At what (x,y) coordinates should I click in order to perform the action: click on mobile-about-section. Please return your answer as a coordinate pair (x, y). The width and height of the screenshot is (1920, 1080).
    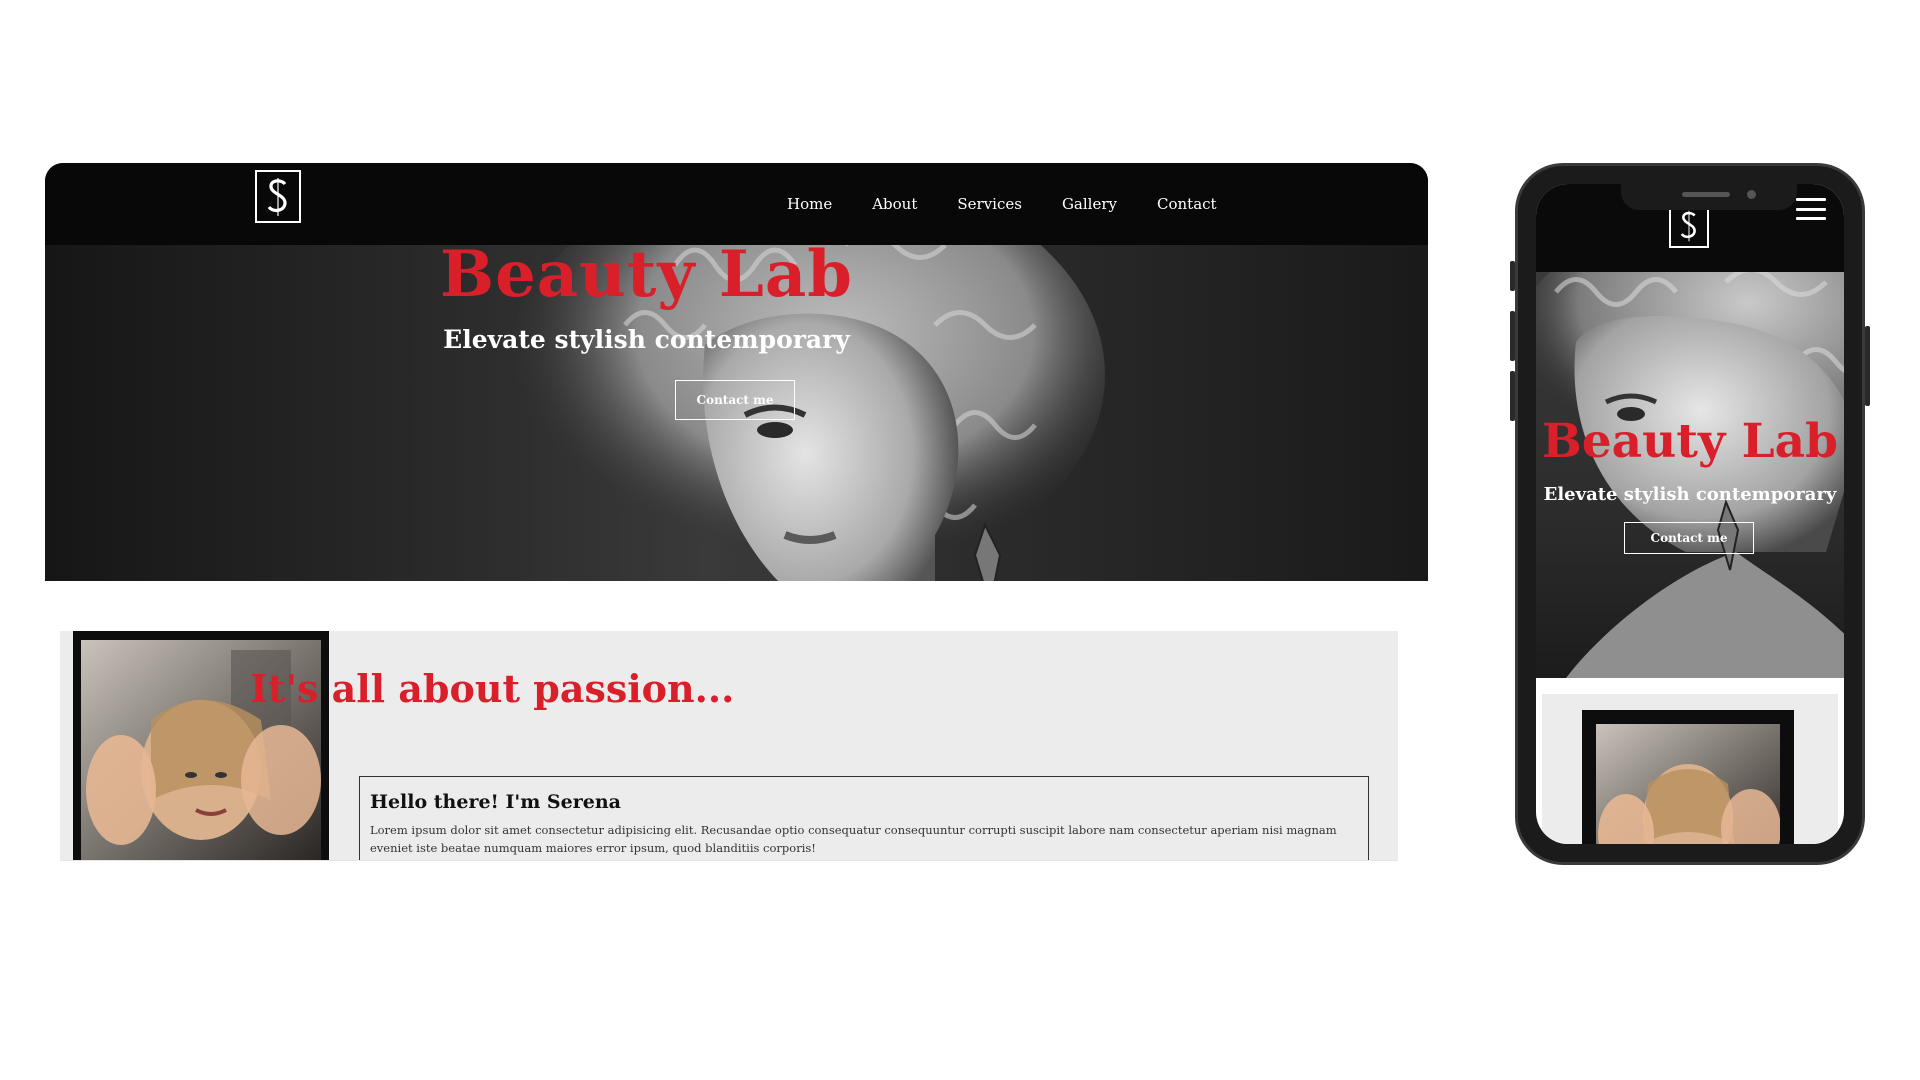
    Looking at the image, I should click on (1690, 769).